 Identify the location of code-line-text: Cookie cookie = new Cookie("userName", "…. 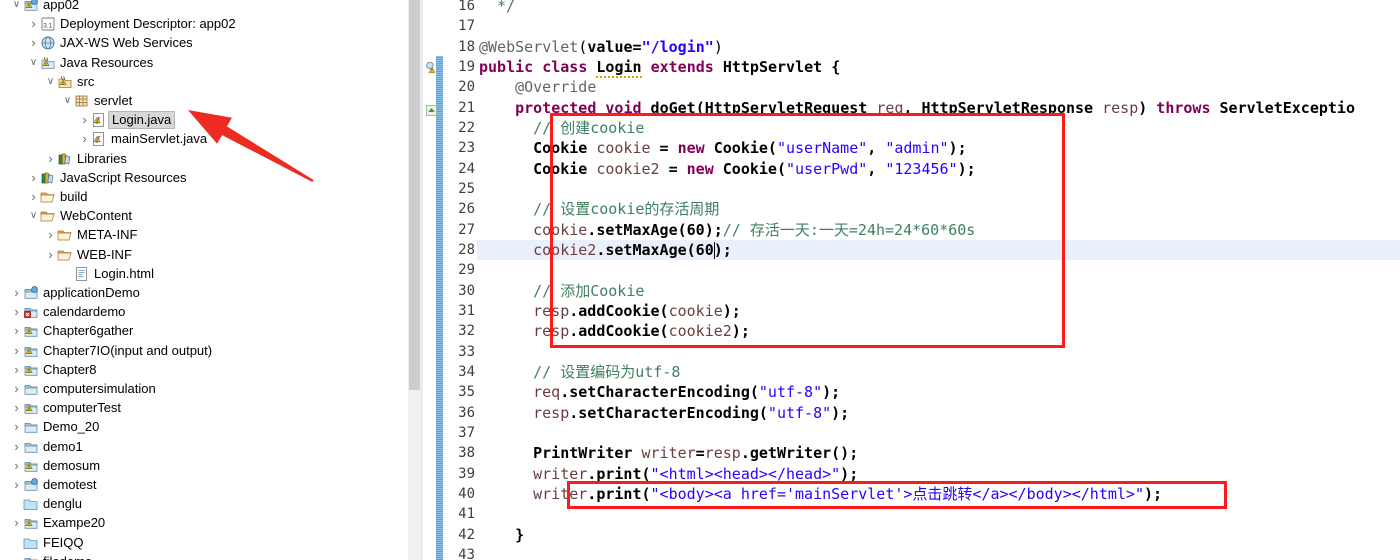
(750, 148).